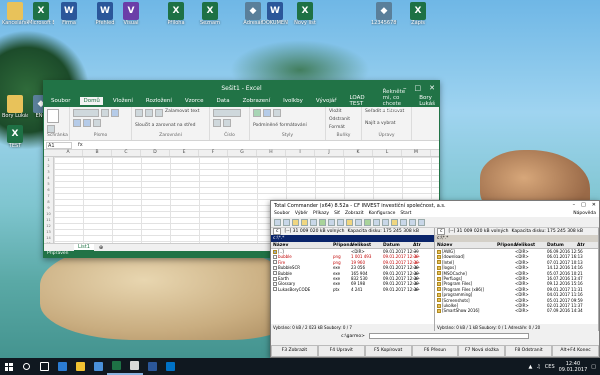 This screenshot has width=600, height=375. I want to click on column-header: I, so click(300, 153).